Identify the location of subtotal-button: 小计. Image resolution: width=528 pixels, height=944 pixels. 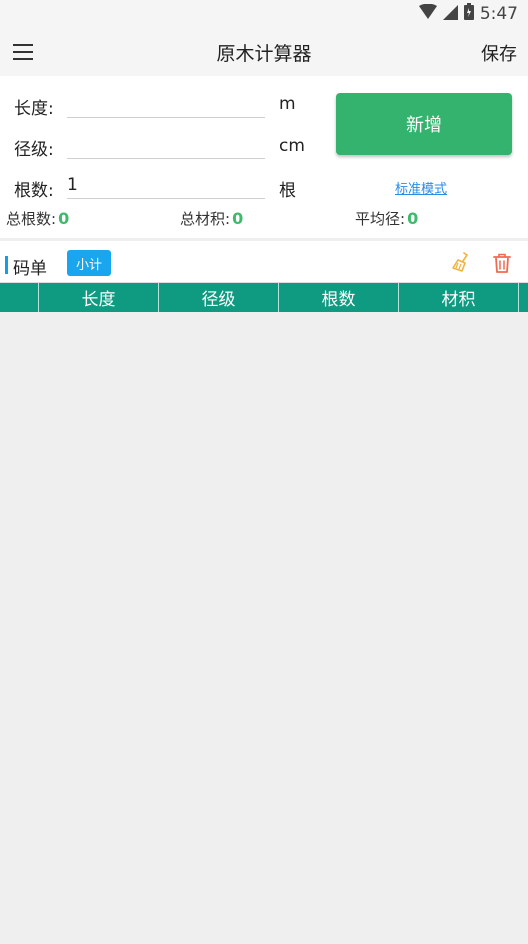
(89, 263).